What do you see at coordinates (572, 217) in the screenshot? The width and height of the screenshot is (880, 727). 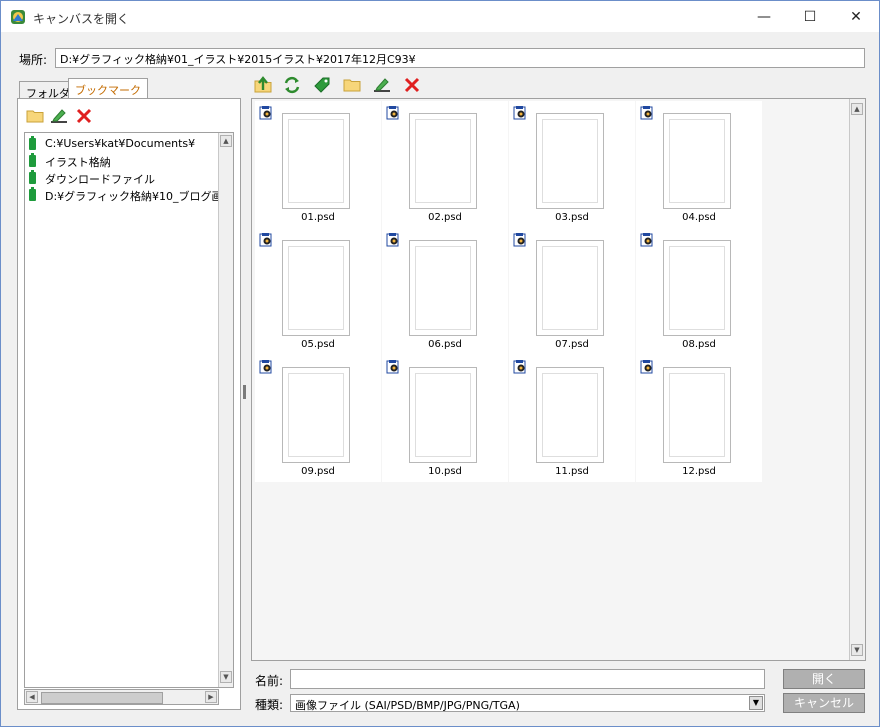 I see `file-name: 03.psd` at bounding box center [572, 217].